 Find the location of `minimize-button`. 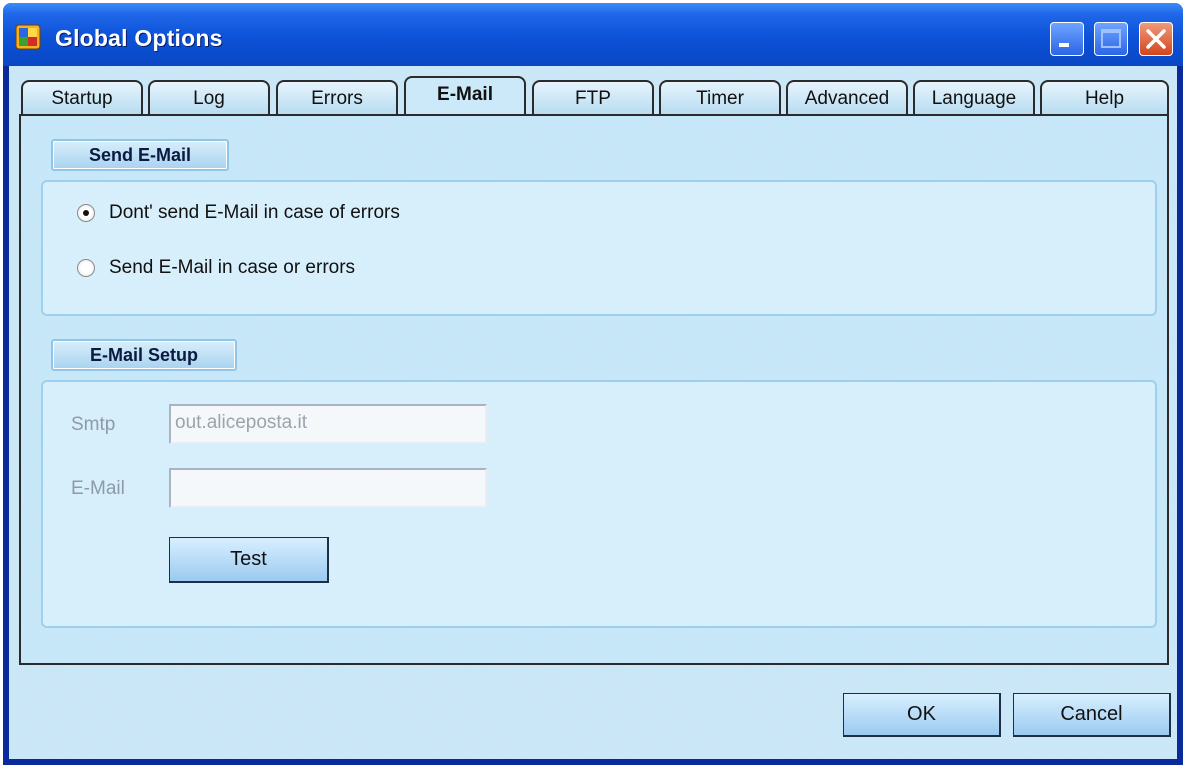

minimize-button is located at coordinates (1067, 39).